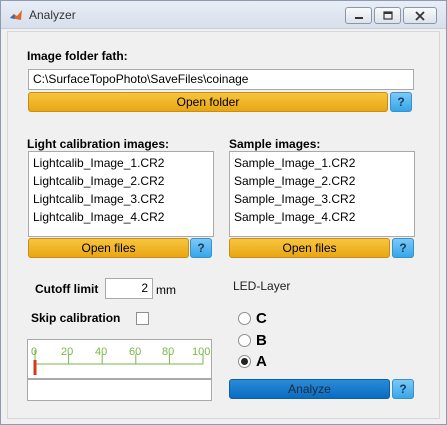 This screenshot has width=447, height=425. Describe the element at coordinates (252, 361) in the screenshot. I see `led-radio-a: A` at that location.